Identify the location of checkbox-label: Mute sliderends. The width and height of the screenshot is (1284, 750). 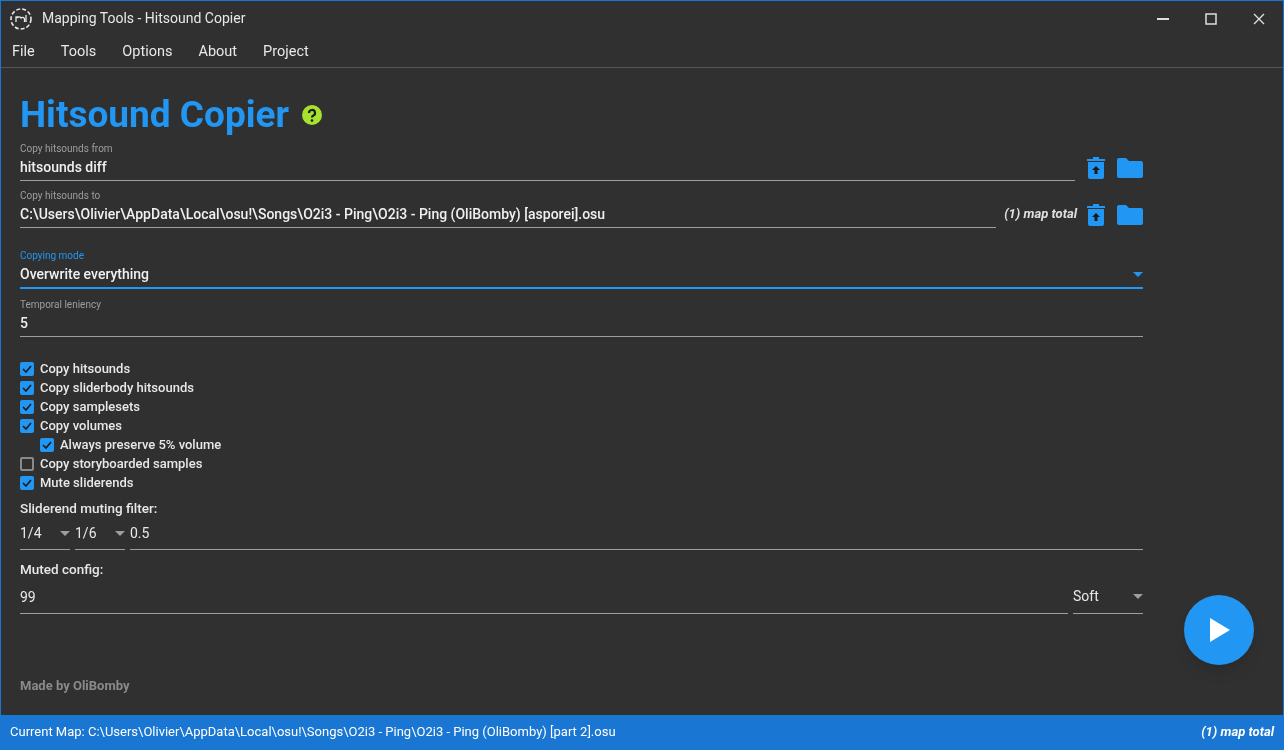
(87, 482).